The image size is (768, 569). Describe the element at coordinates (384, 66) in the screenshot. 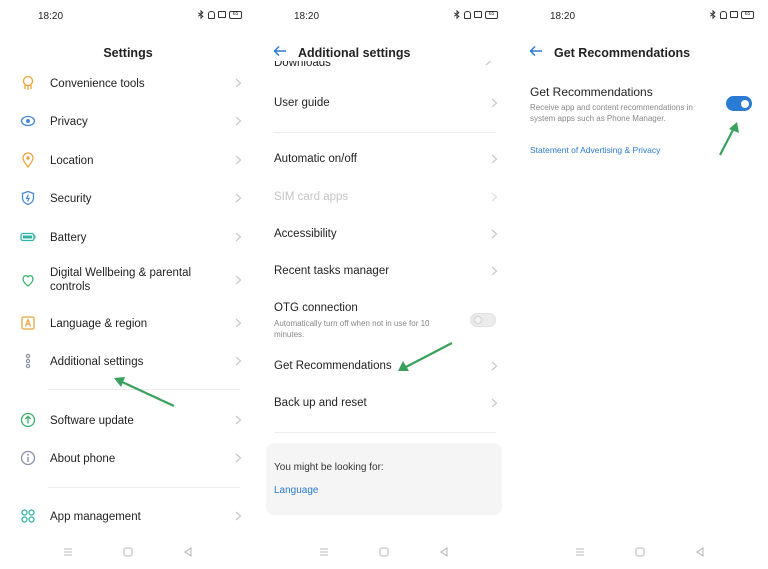

I see `partial-list-item: Downloads` at that location.